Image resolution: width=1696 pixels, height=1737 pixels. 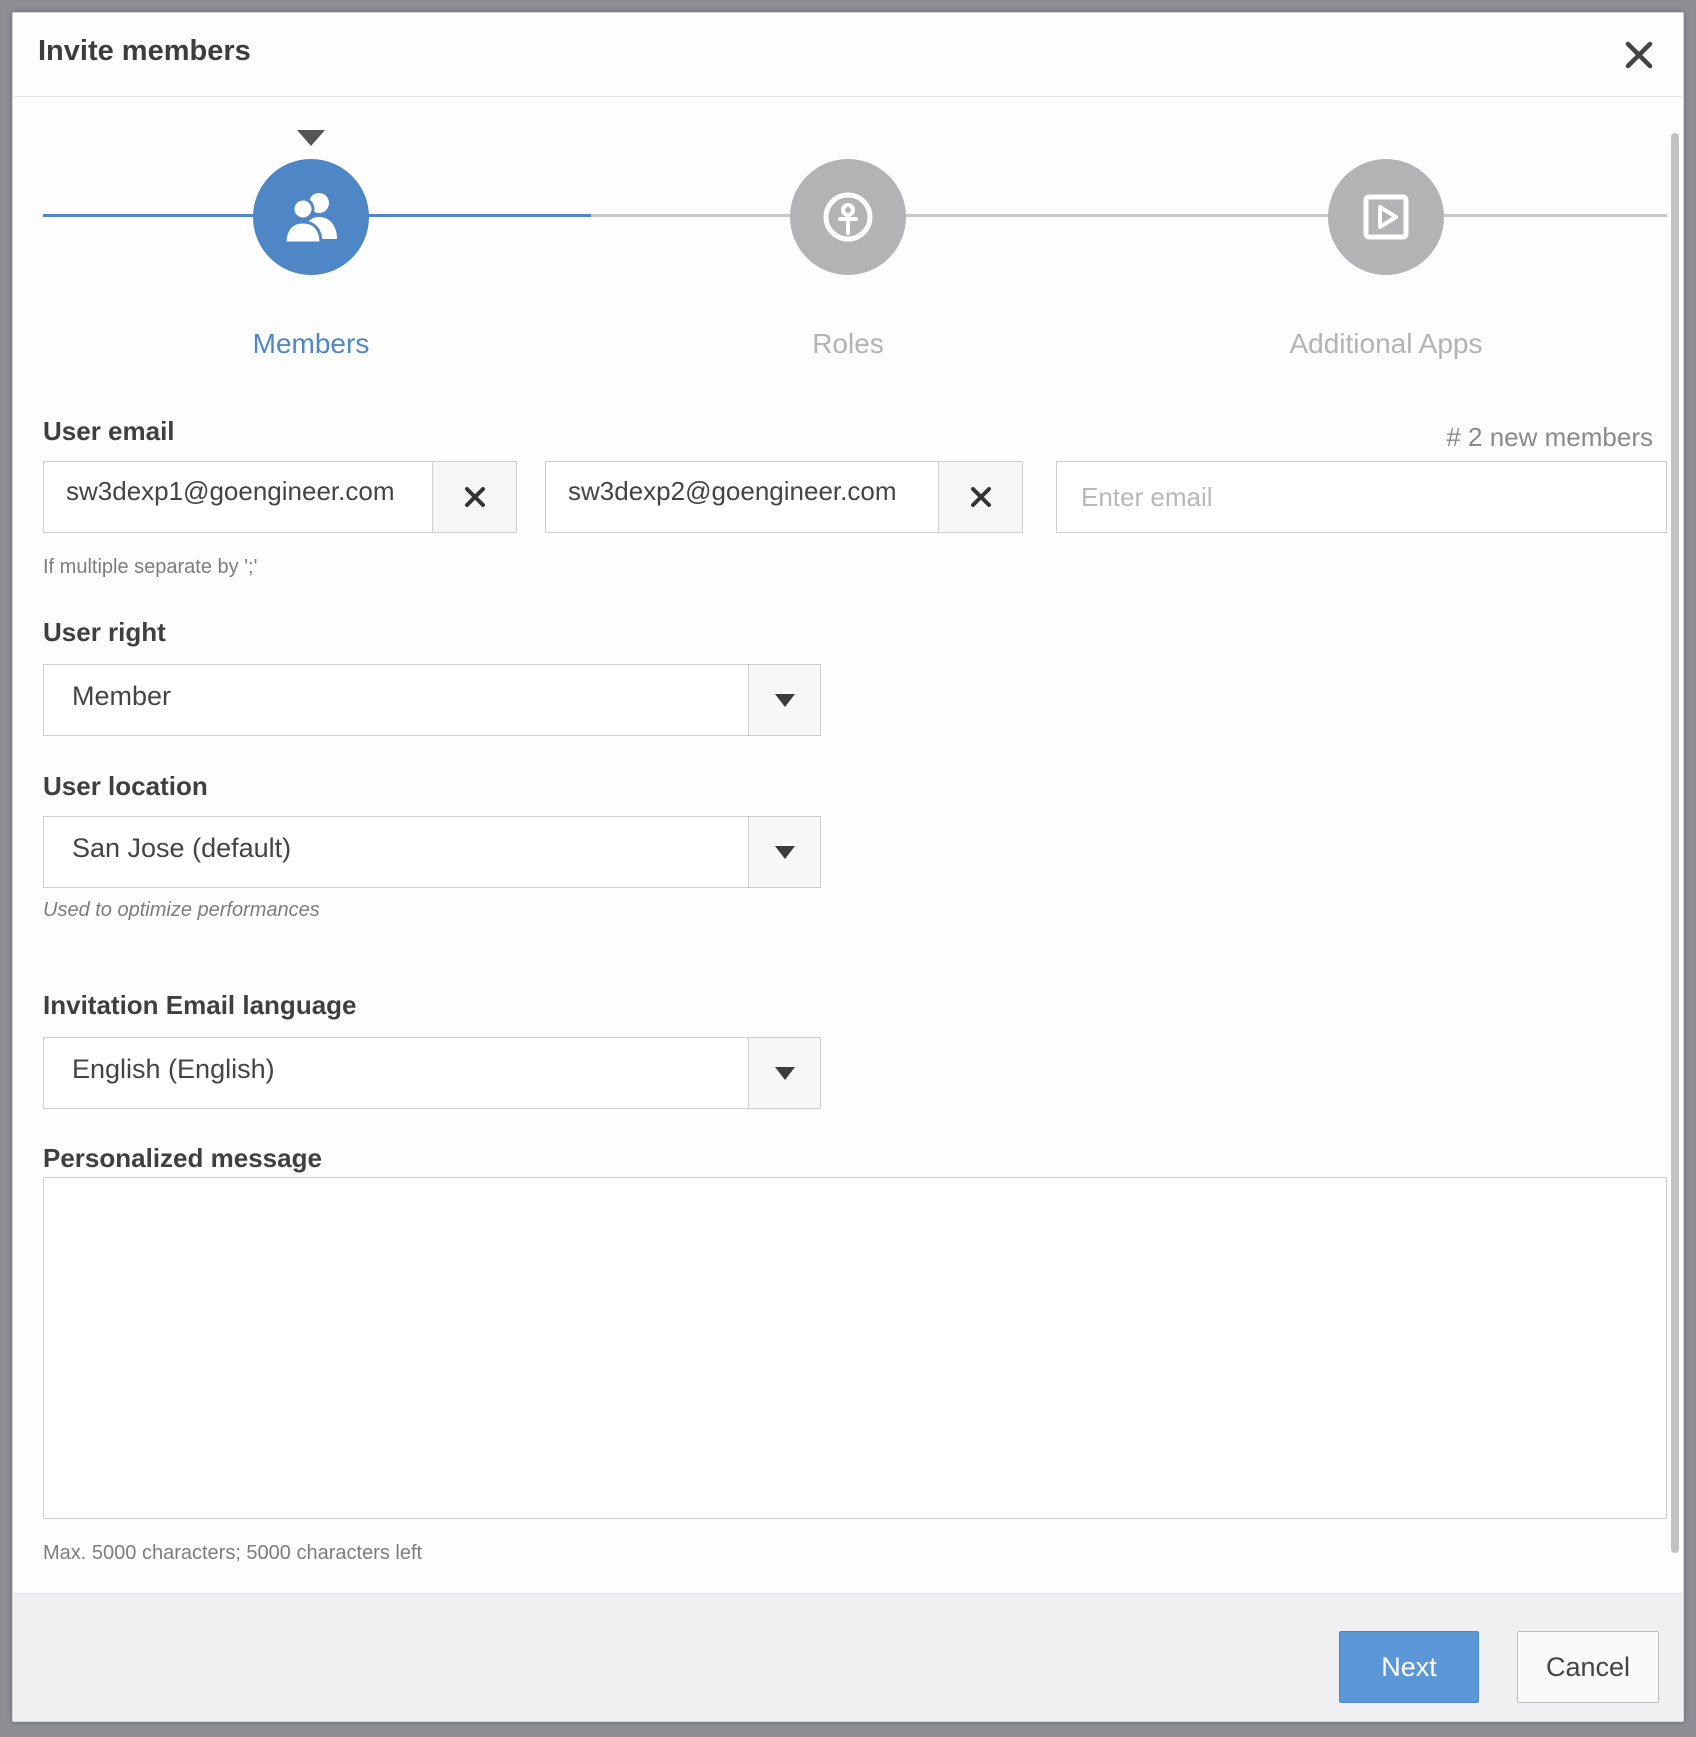 What do you see at coordinates (144, 51) in the screenshot?
I see `dialog-title: Invite members` at bounding box center [144, 51].